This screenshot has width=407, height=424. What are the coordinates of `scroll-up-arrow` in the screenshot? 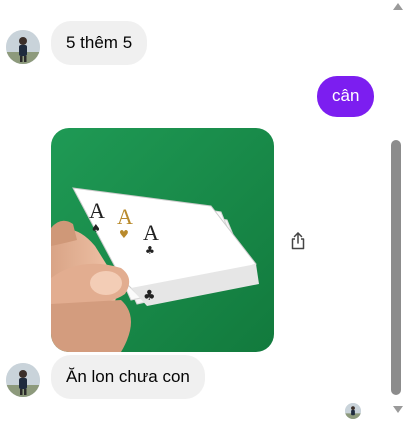 It's located at (398, 6).